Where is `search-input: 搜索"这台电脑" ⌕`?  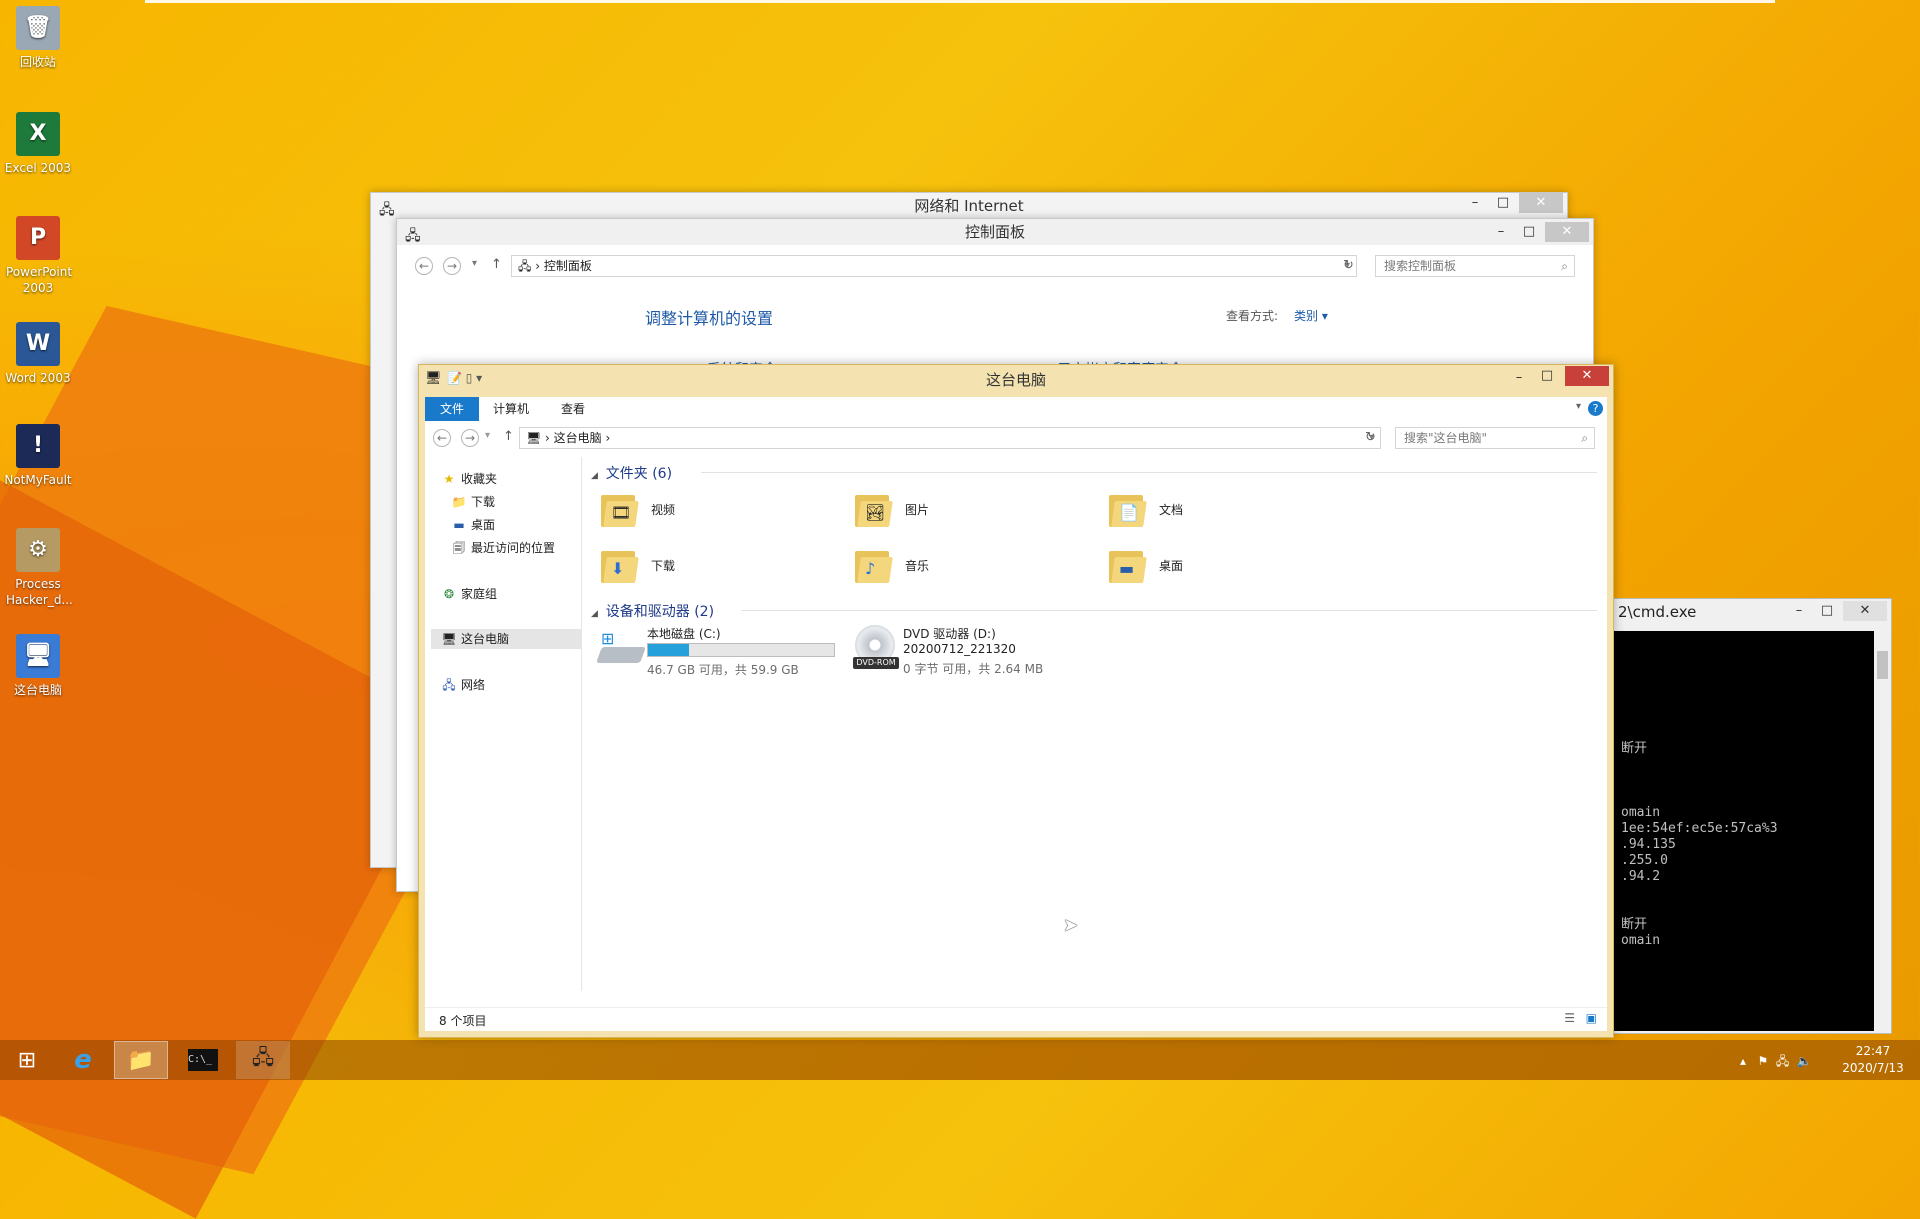
search-input: 搜索"这台电脑" ⌕ is located at coordinates (1495, 438).